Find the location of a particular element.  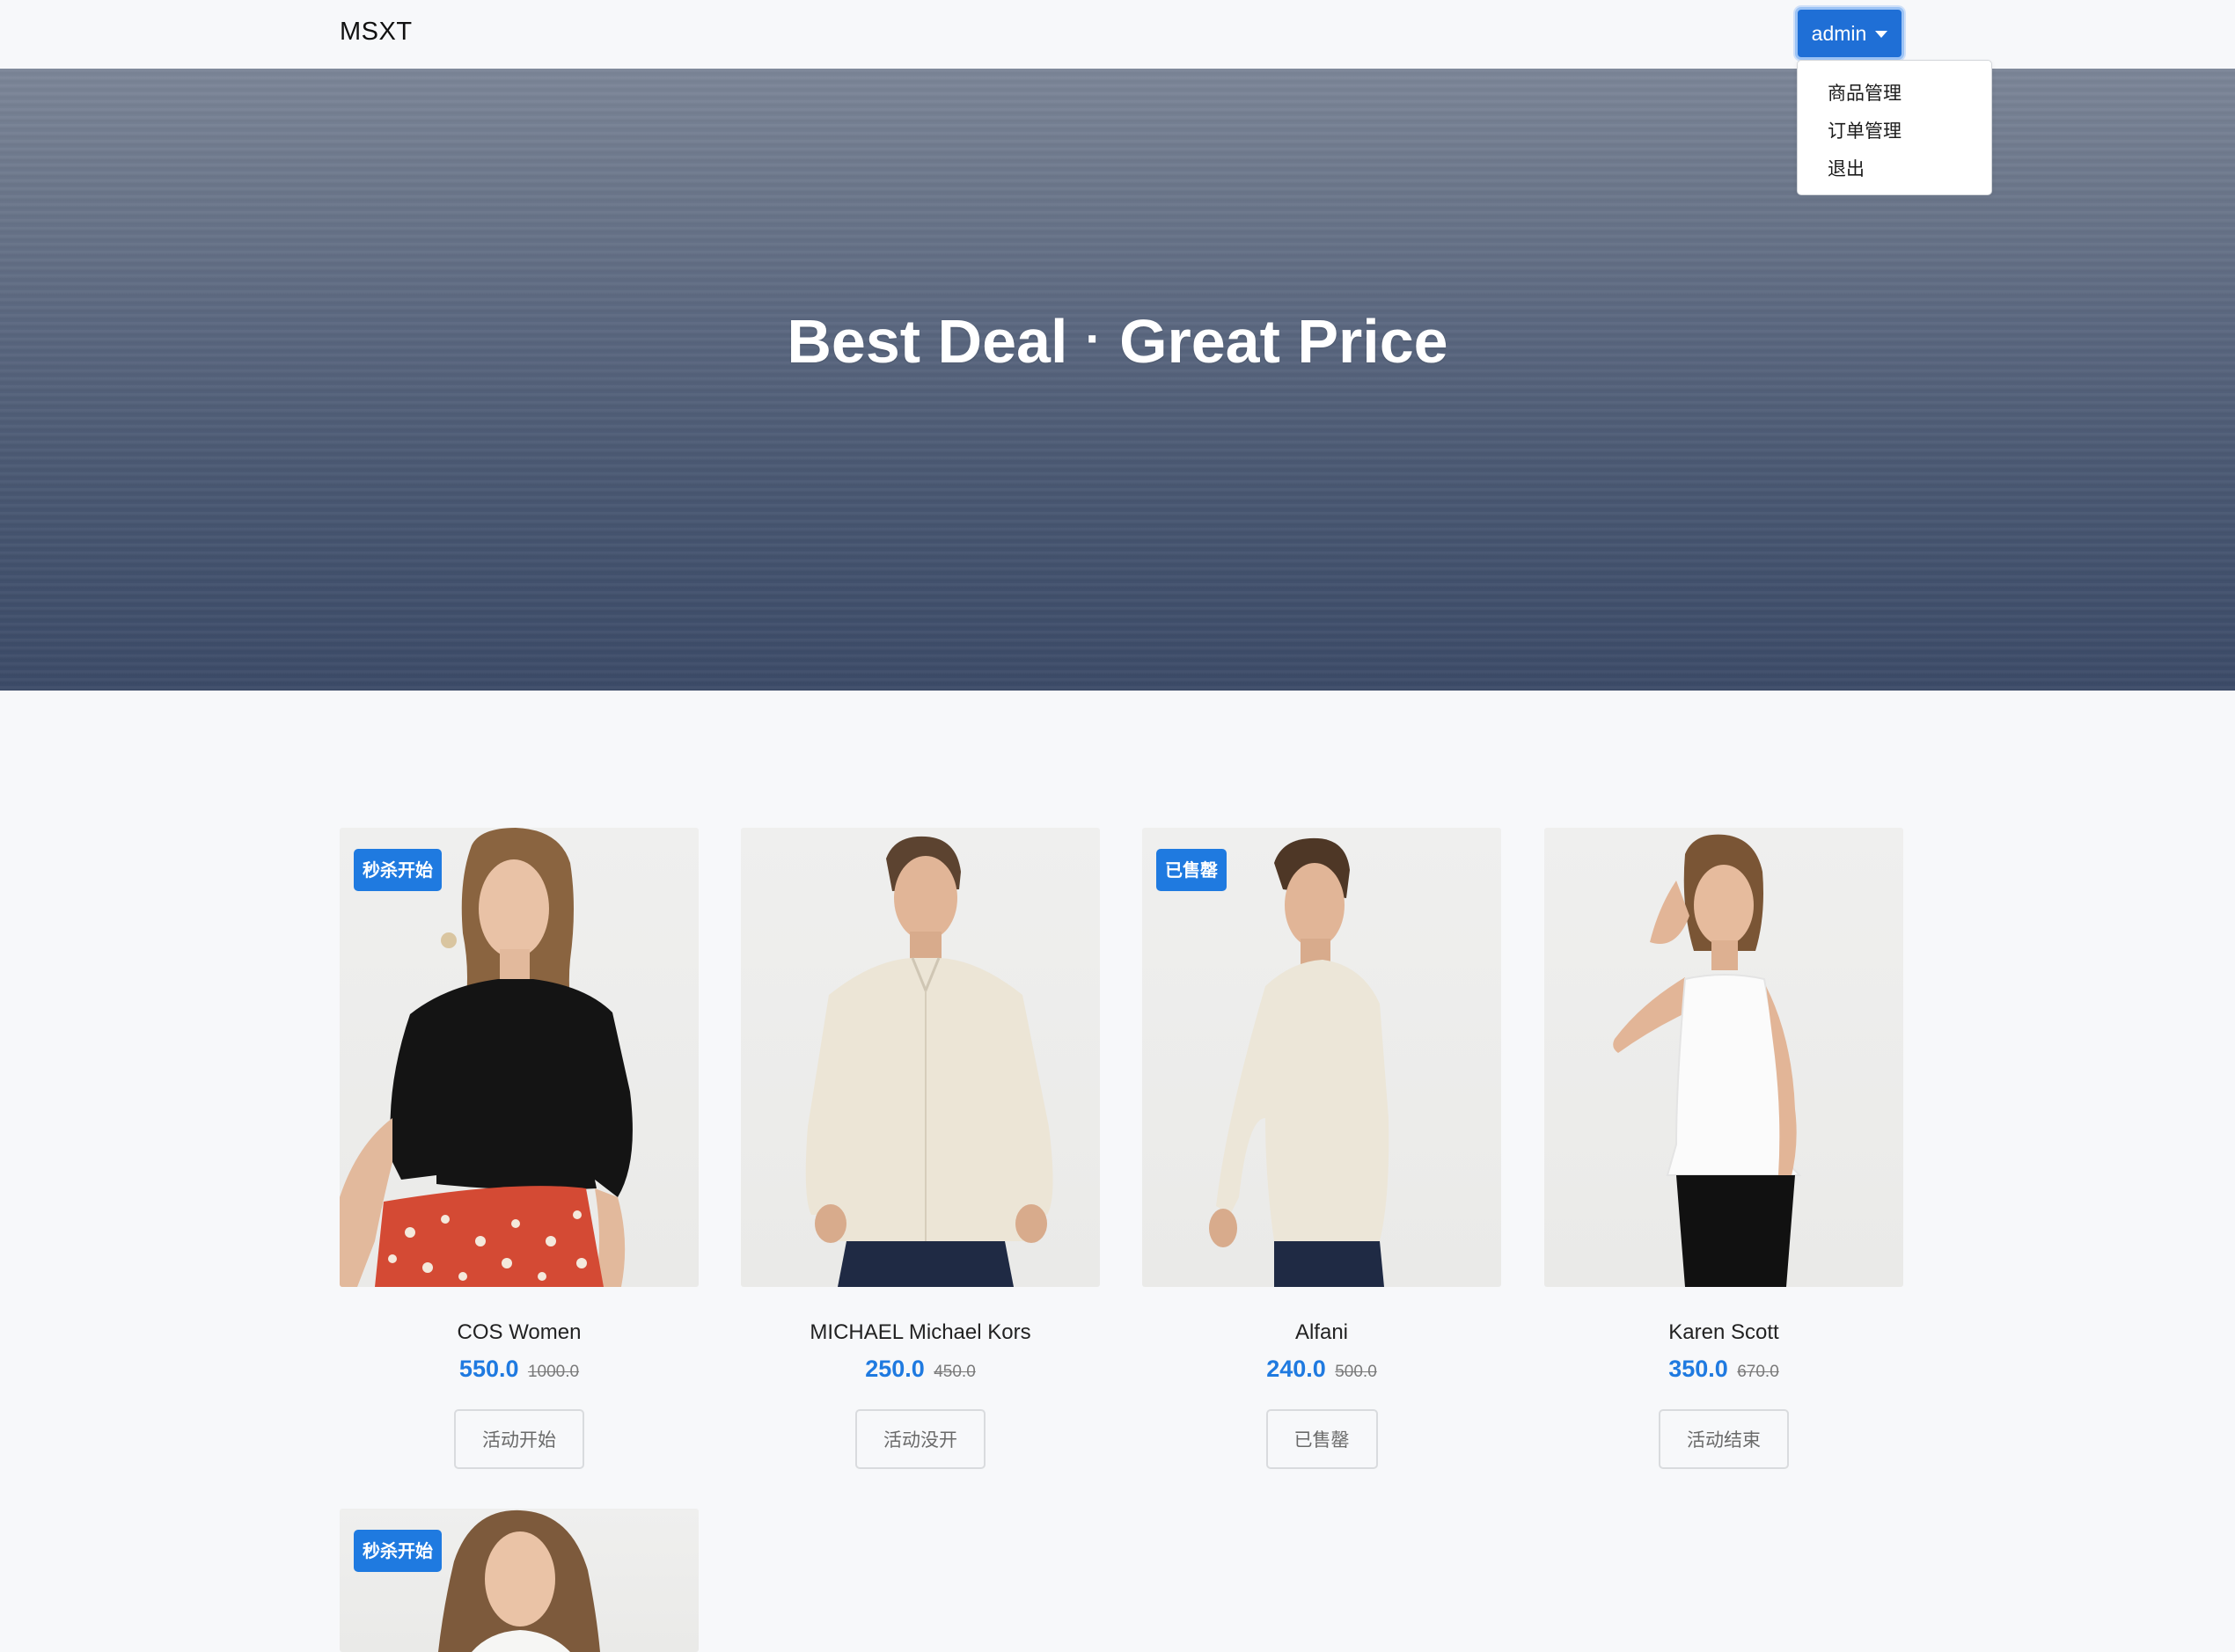

price-original: 1000.0 is located at coordinates (553, 1372).